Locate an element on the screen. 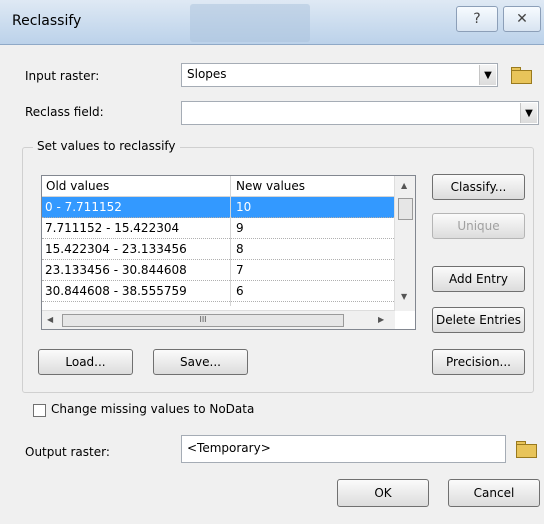 The height and width of the screenshot is (524, 544). old-value-cell: 30.844608 - 38.555759 is located at coordinates (116, 291).